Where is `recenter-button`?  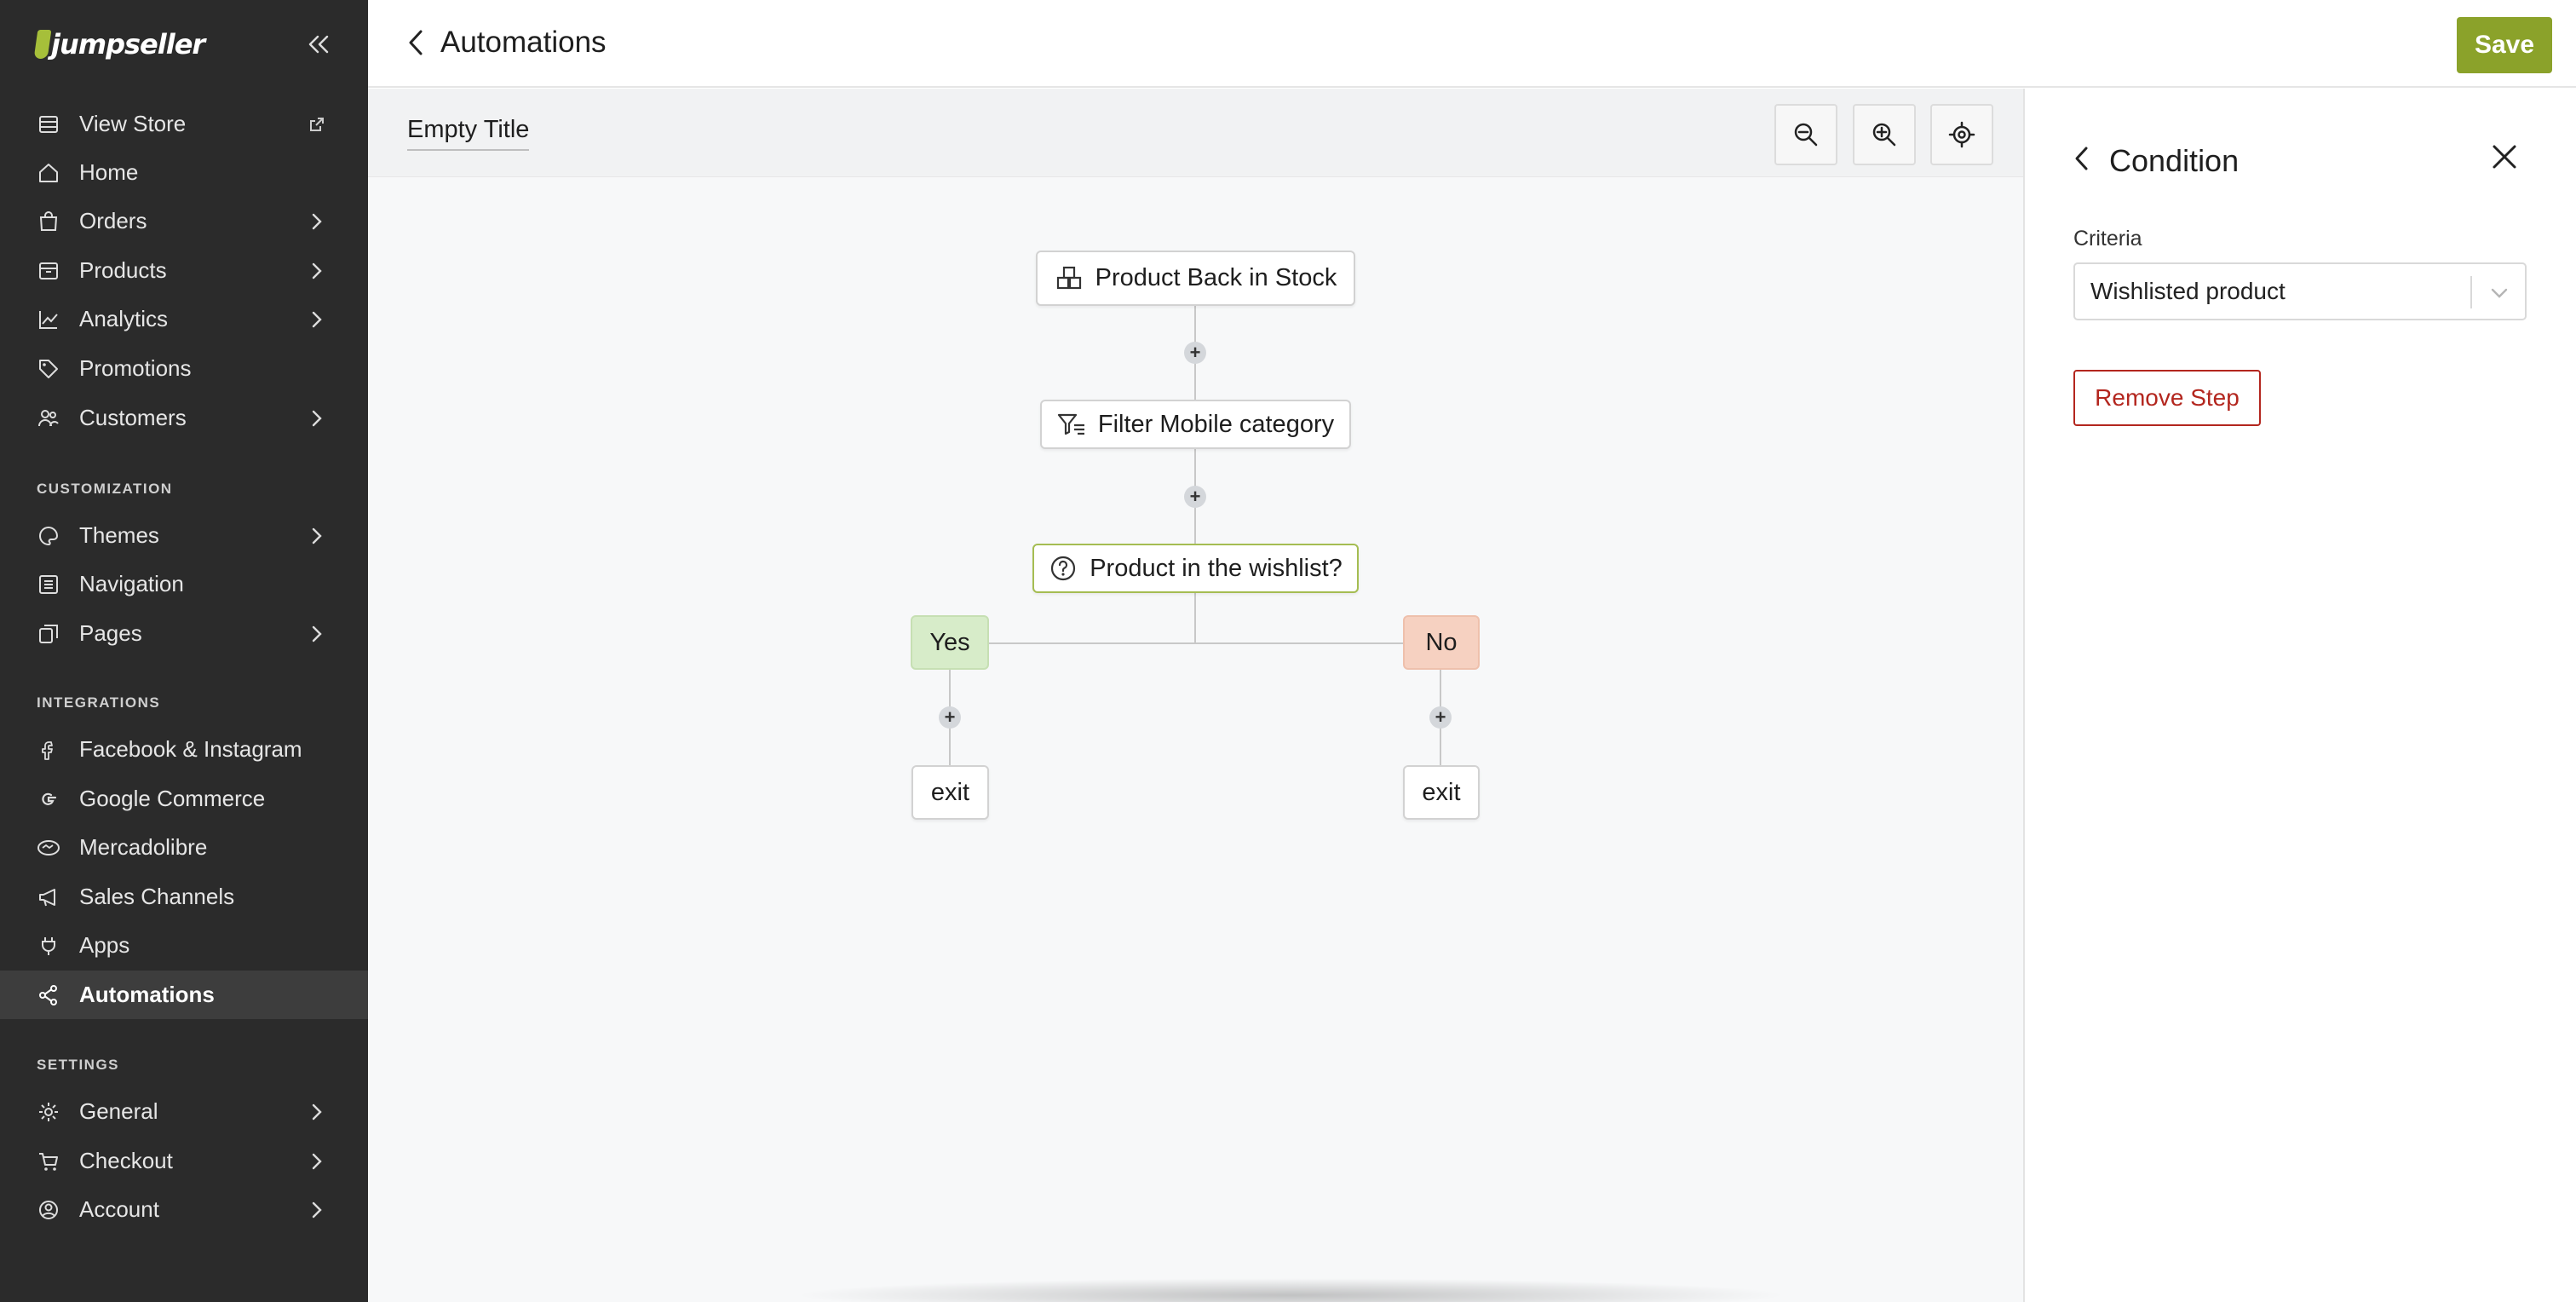 recenter-button is located at coordinates (1962, 135).